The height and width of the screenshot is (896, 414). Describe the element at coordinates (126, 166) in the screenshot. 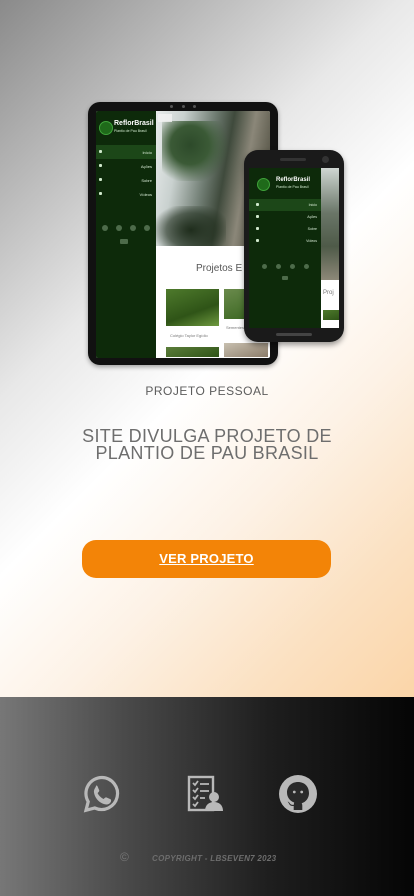

I see `tablet-menu-item: Ações` at that location.